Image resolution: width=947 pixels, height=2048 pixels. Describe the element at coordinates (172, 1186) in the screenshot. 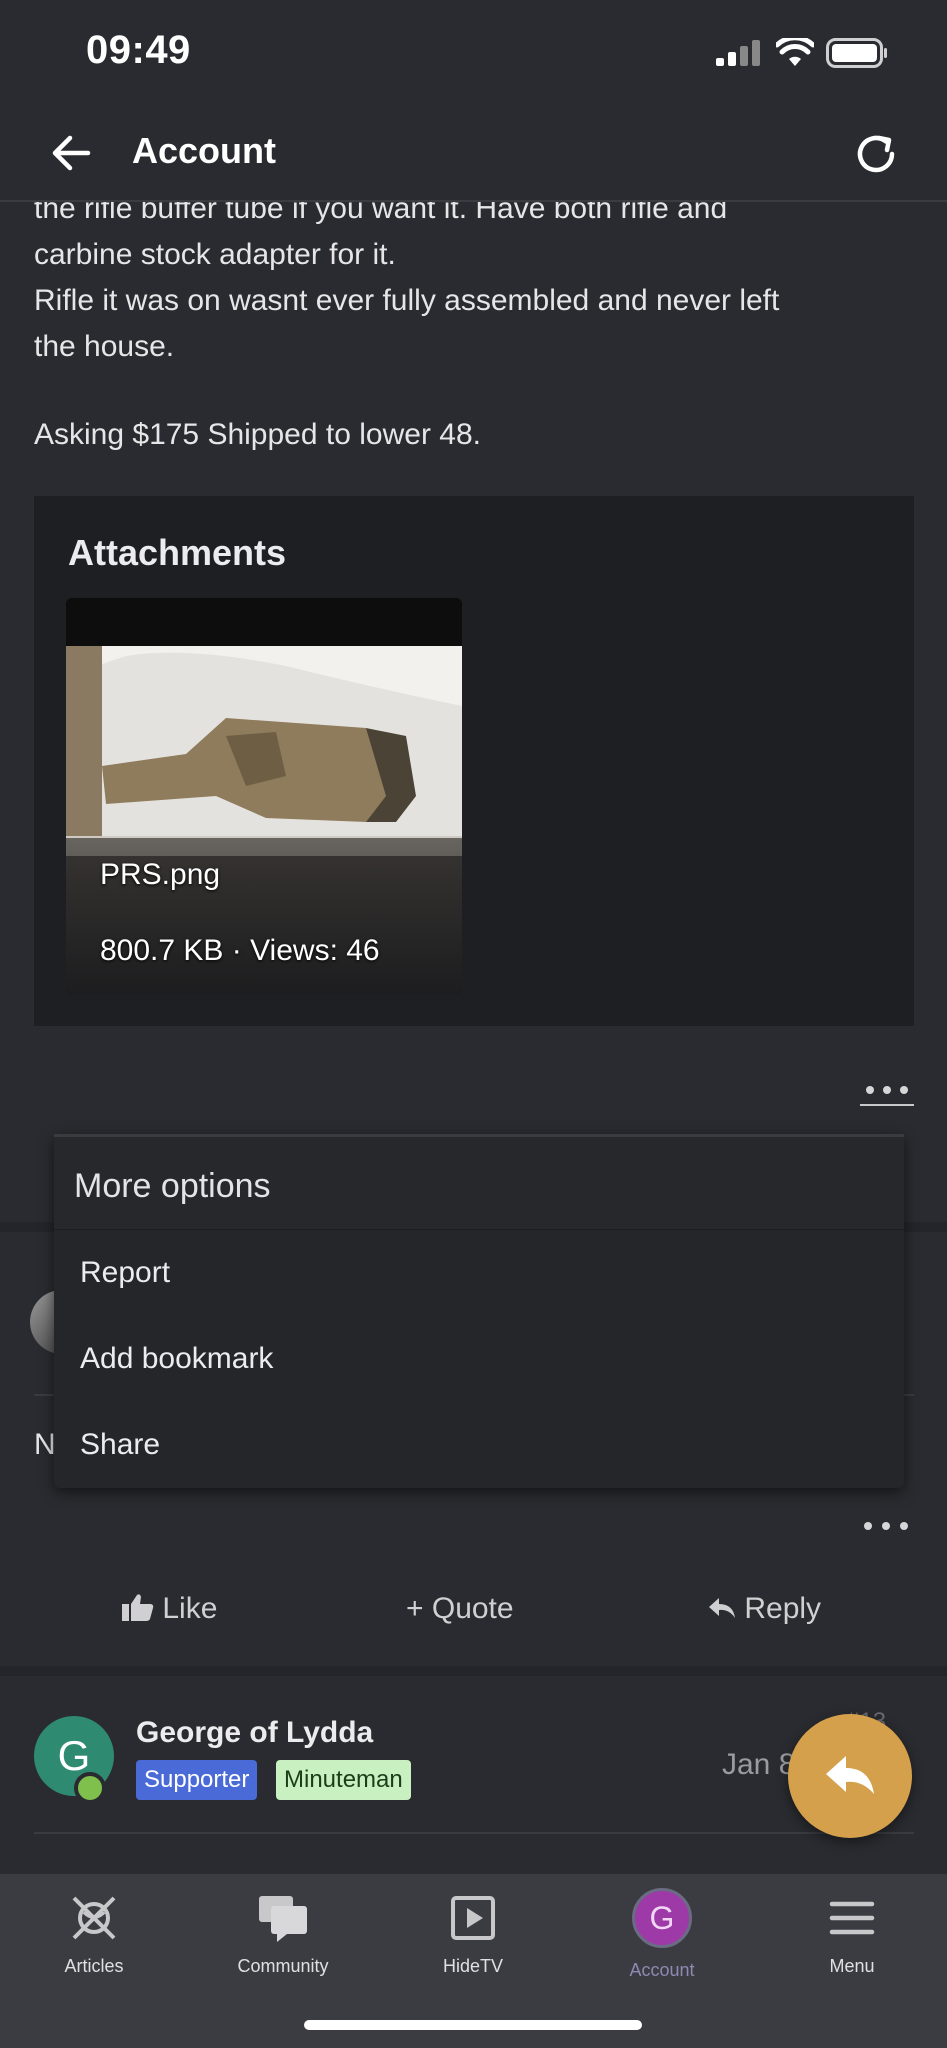

I see `menu-title: More options` at that location.